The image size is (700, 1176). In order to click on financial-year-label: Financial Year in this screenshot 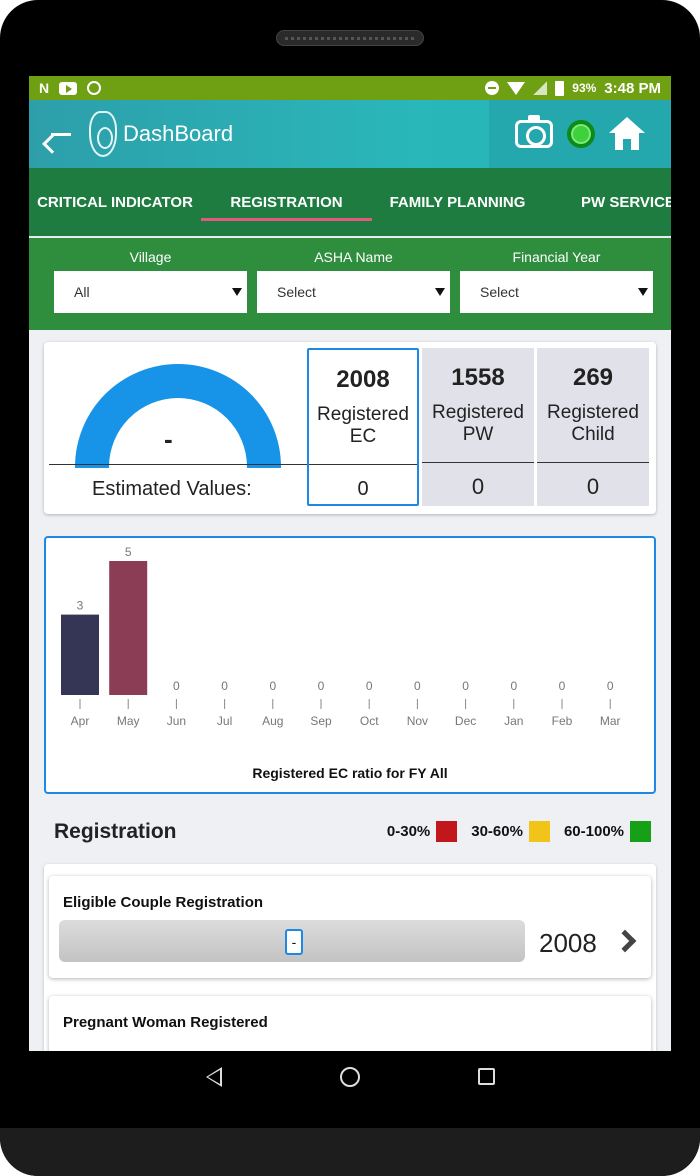, I will do `click(556, 257)`.